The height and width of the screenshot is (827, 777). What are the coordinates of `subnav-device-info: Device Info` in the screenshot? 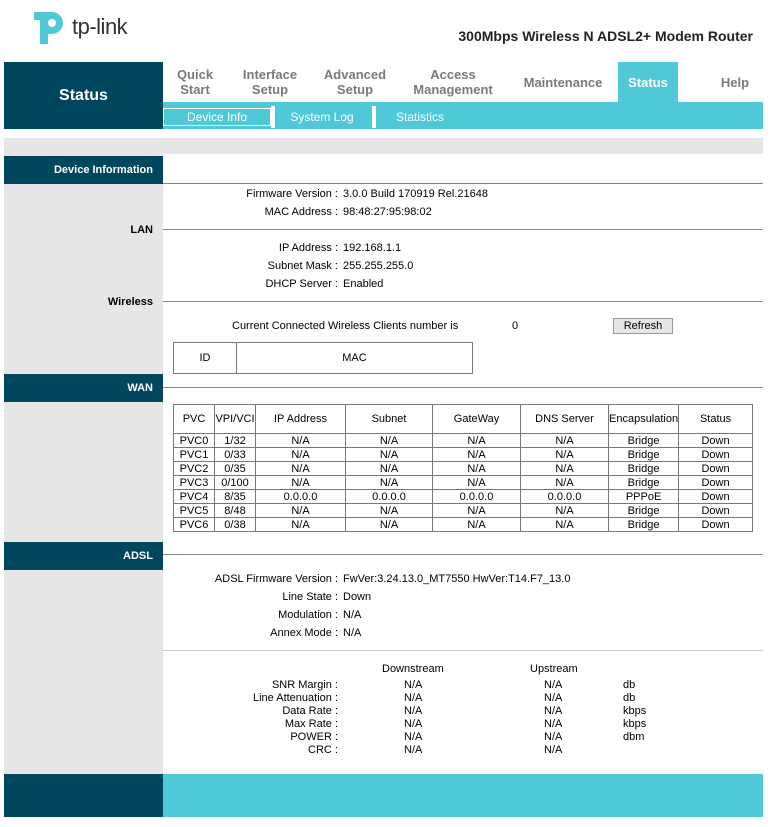 It's located at (217, 117).